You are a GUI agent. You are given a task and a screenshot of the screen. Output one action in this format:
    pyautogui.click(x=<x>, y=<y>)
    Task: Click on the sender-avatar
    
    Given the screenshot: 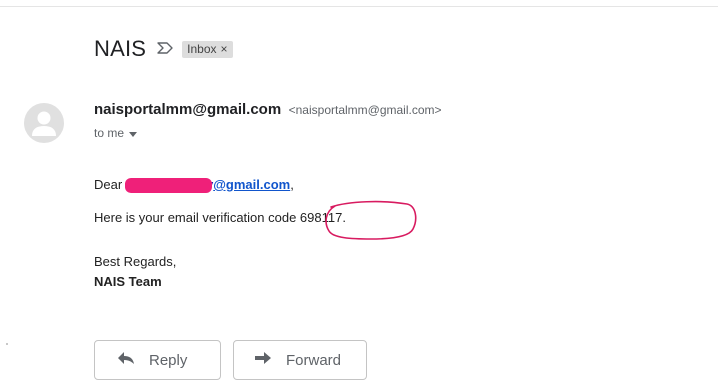 What is the action you would take?
    pyautogui.click(x=44, y=123)
    